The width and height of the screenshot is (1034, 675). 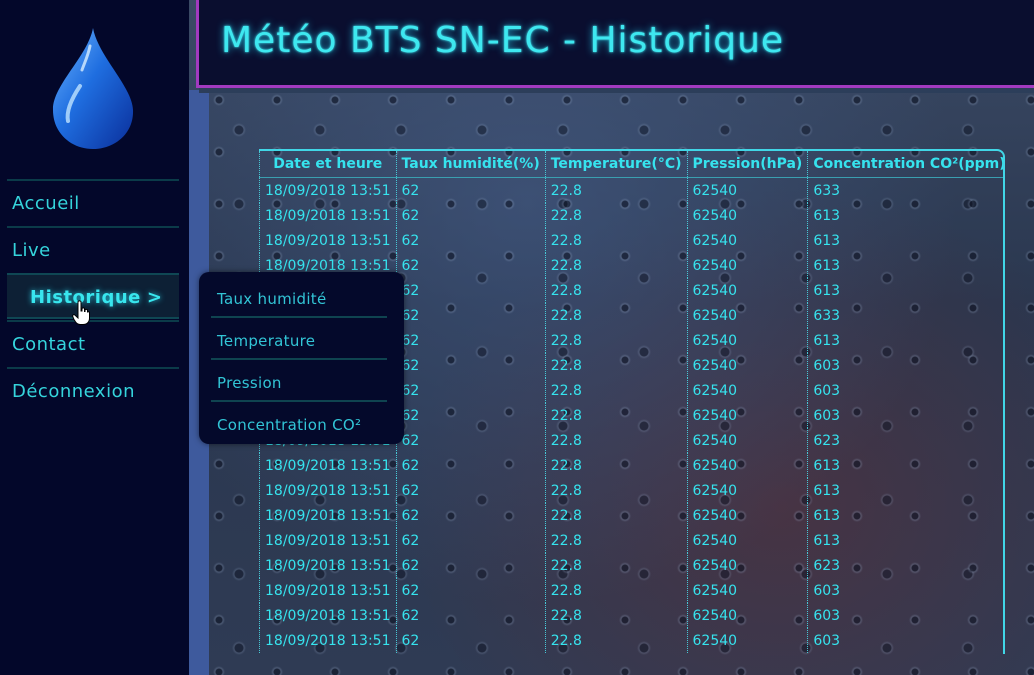 What do you see at coordinates (503, 40) in the screenshot?
I see `page-title: Météo BTS SN-EC - Historique` at bounding box center [503, 40].